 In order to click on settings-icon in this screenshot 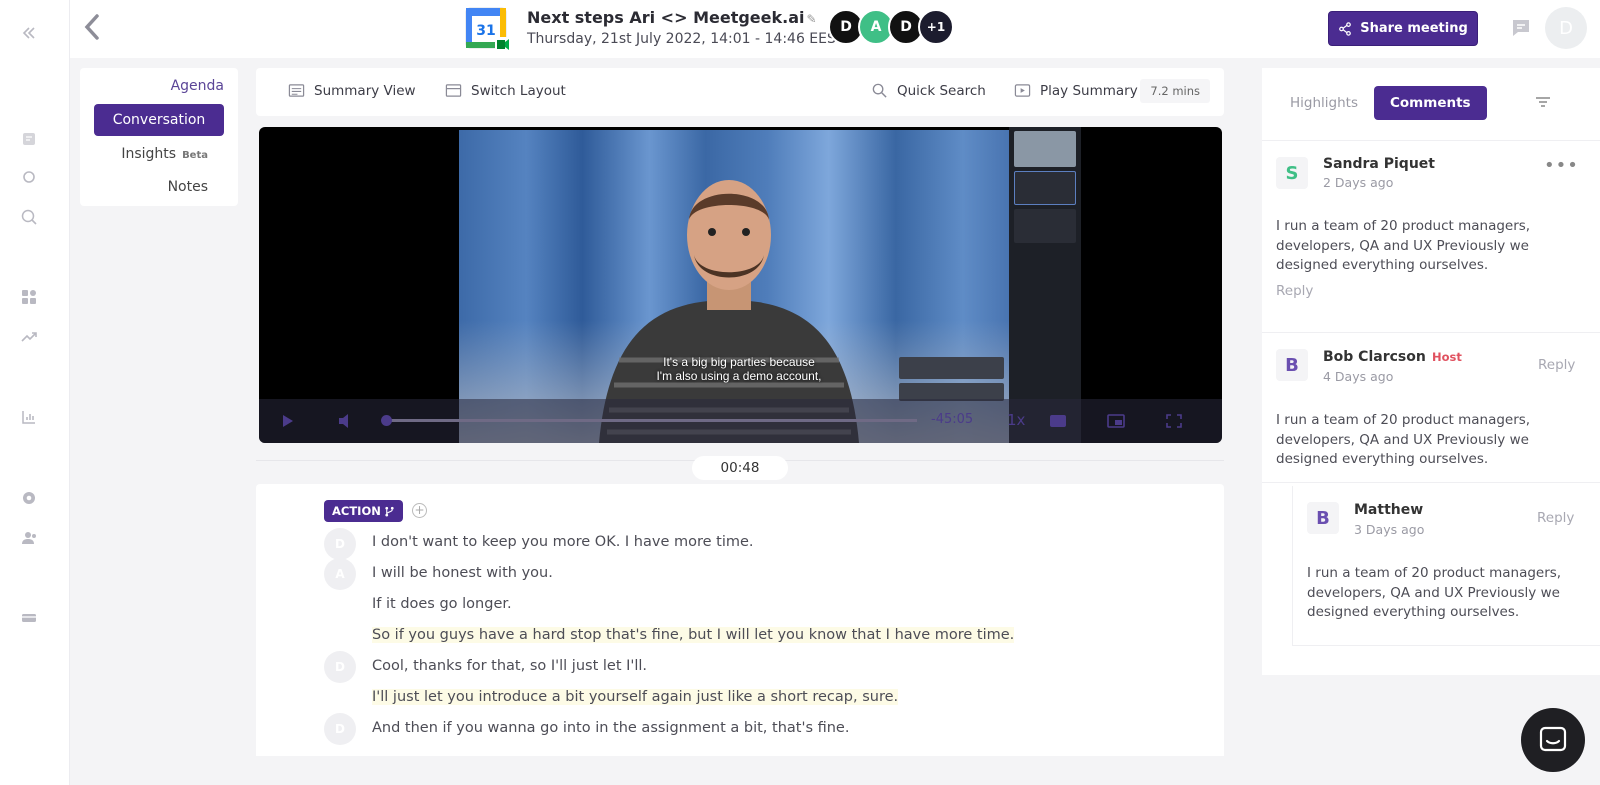, I will do `click(29, 498)`.